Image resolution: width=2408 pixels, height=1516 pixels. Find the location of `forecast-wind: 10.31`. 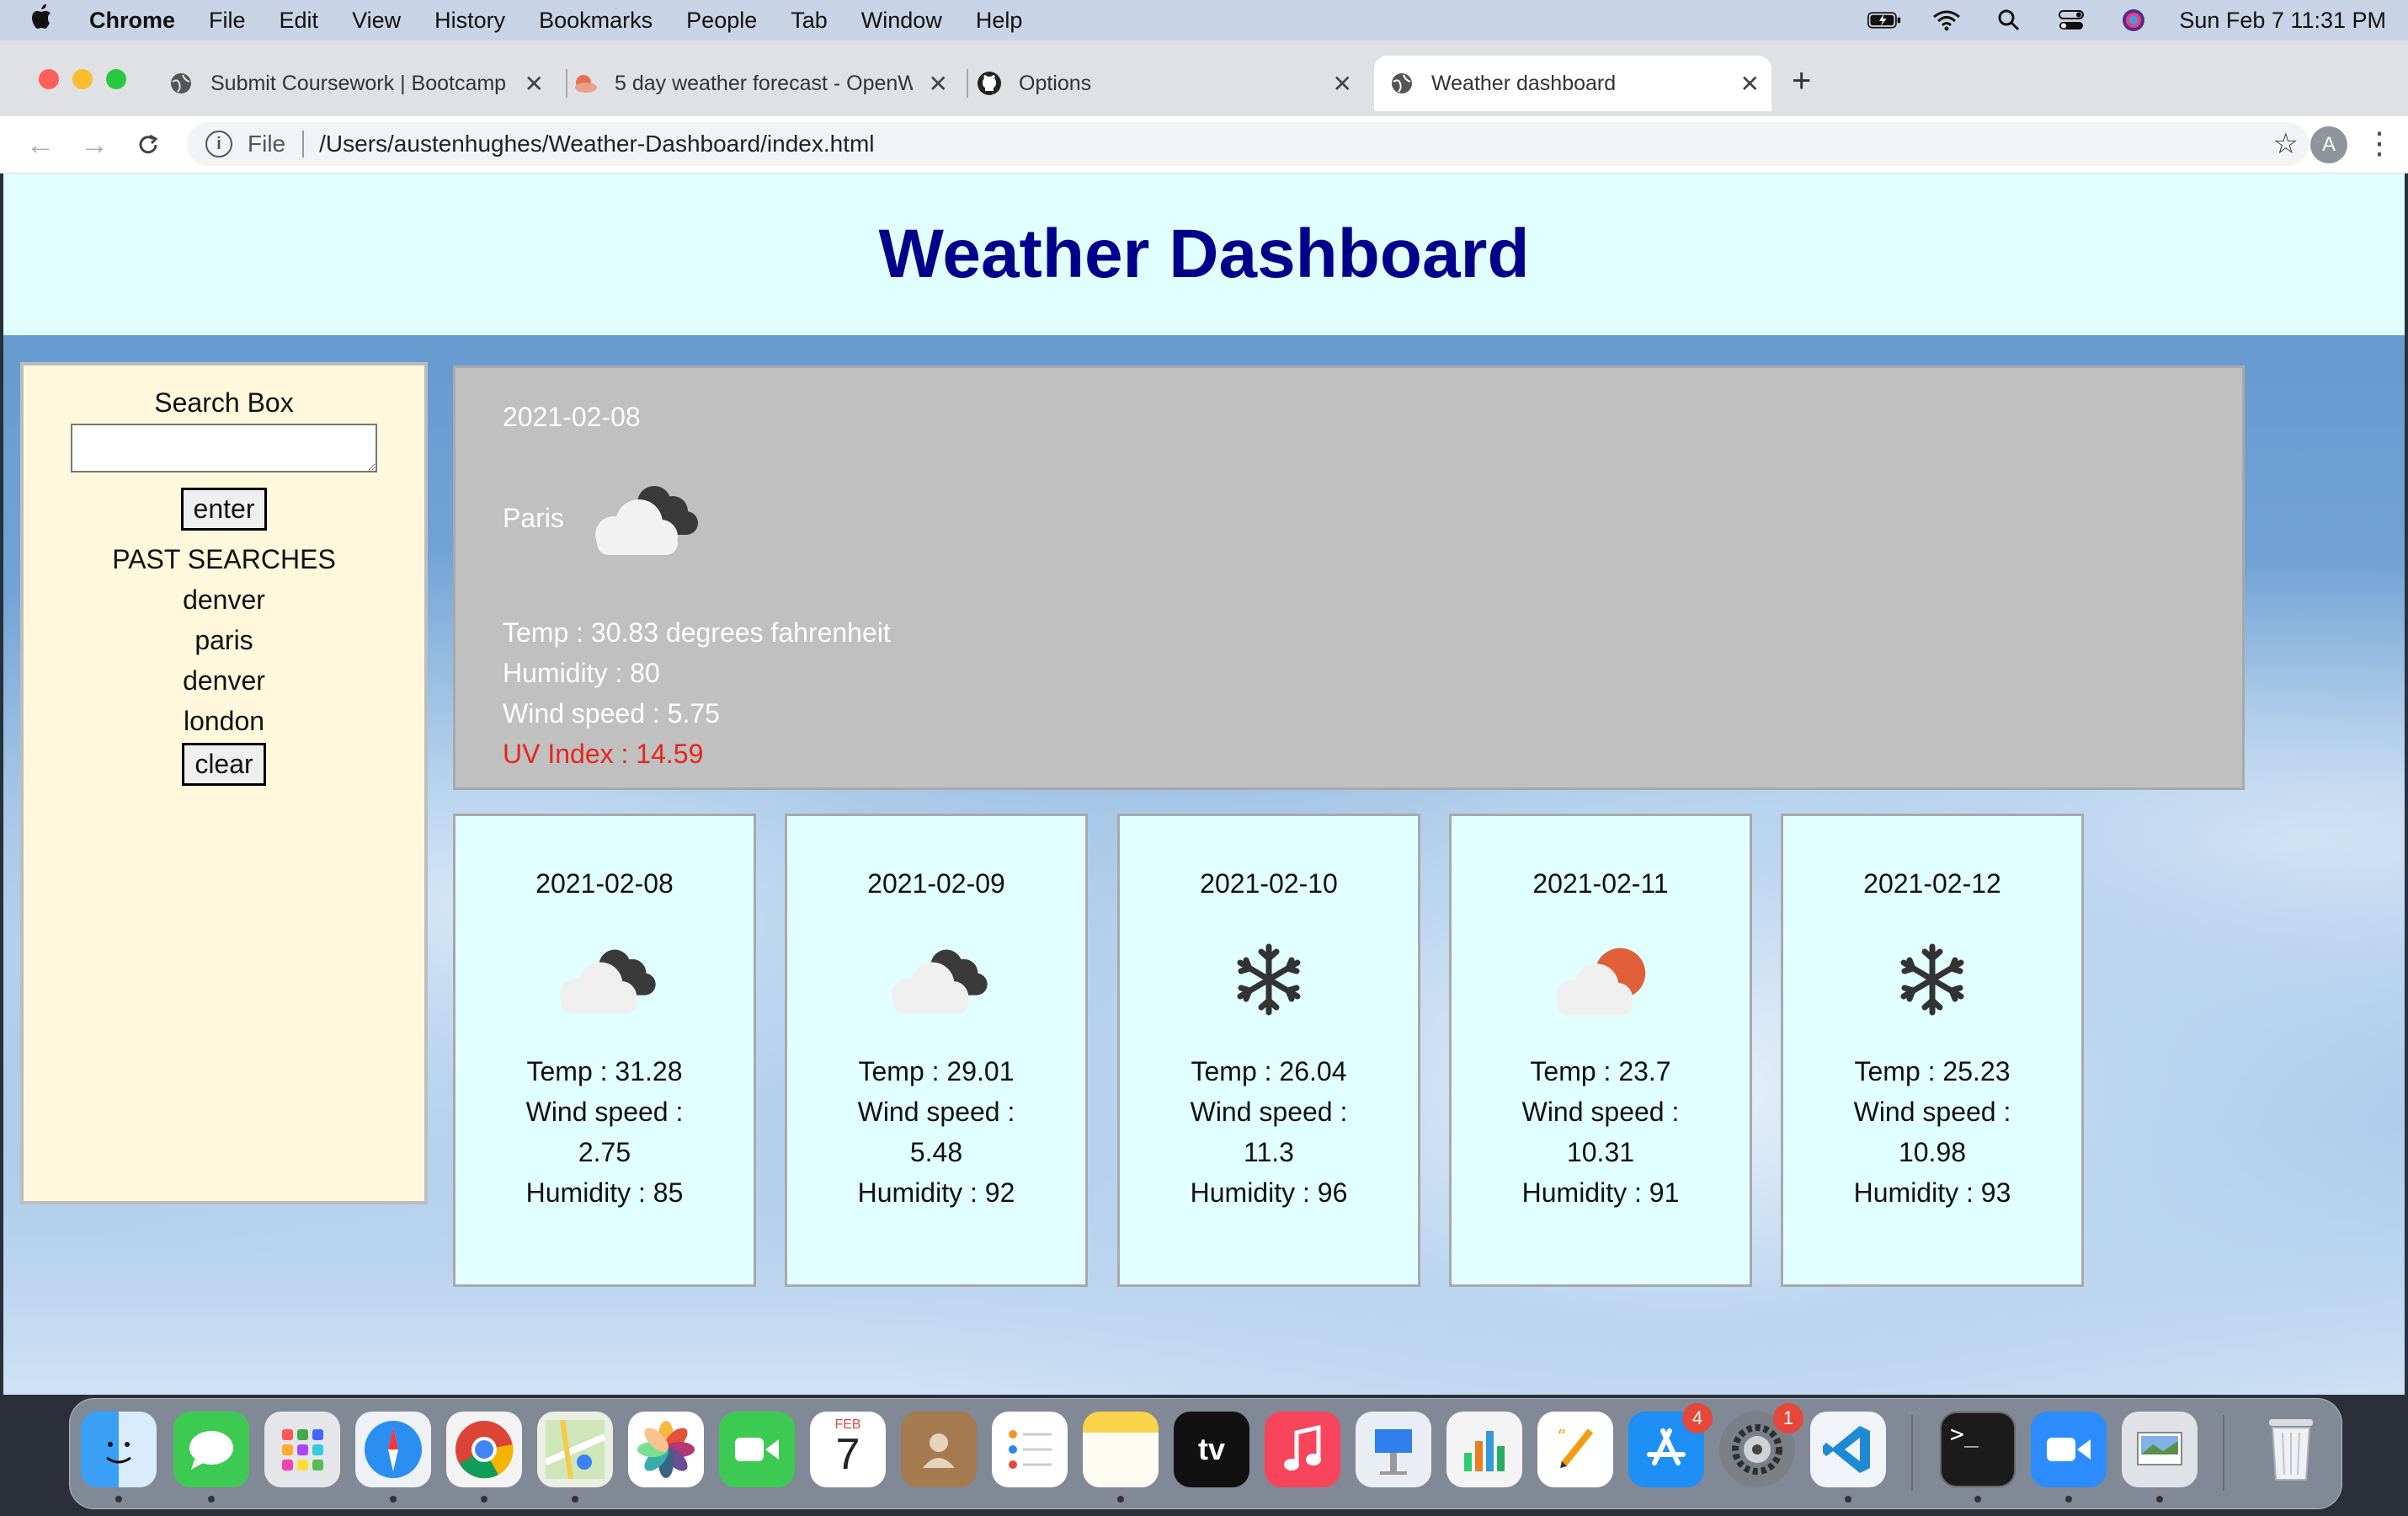

forecast-wind: 10.31 is located at coordinates (1600, 1152).